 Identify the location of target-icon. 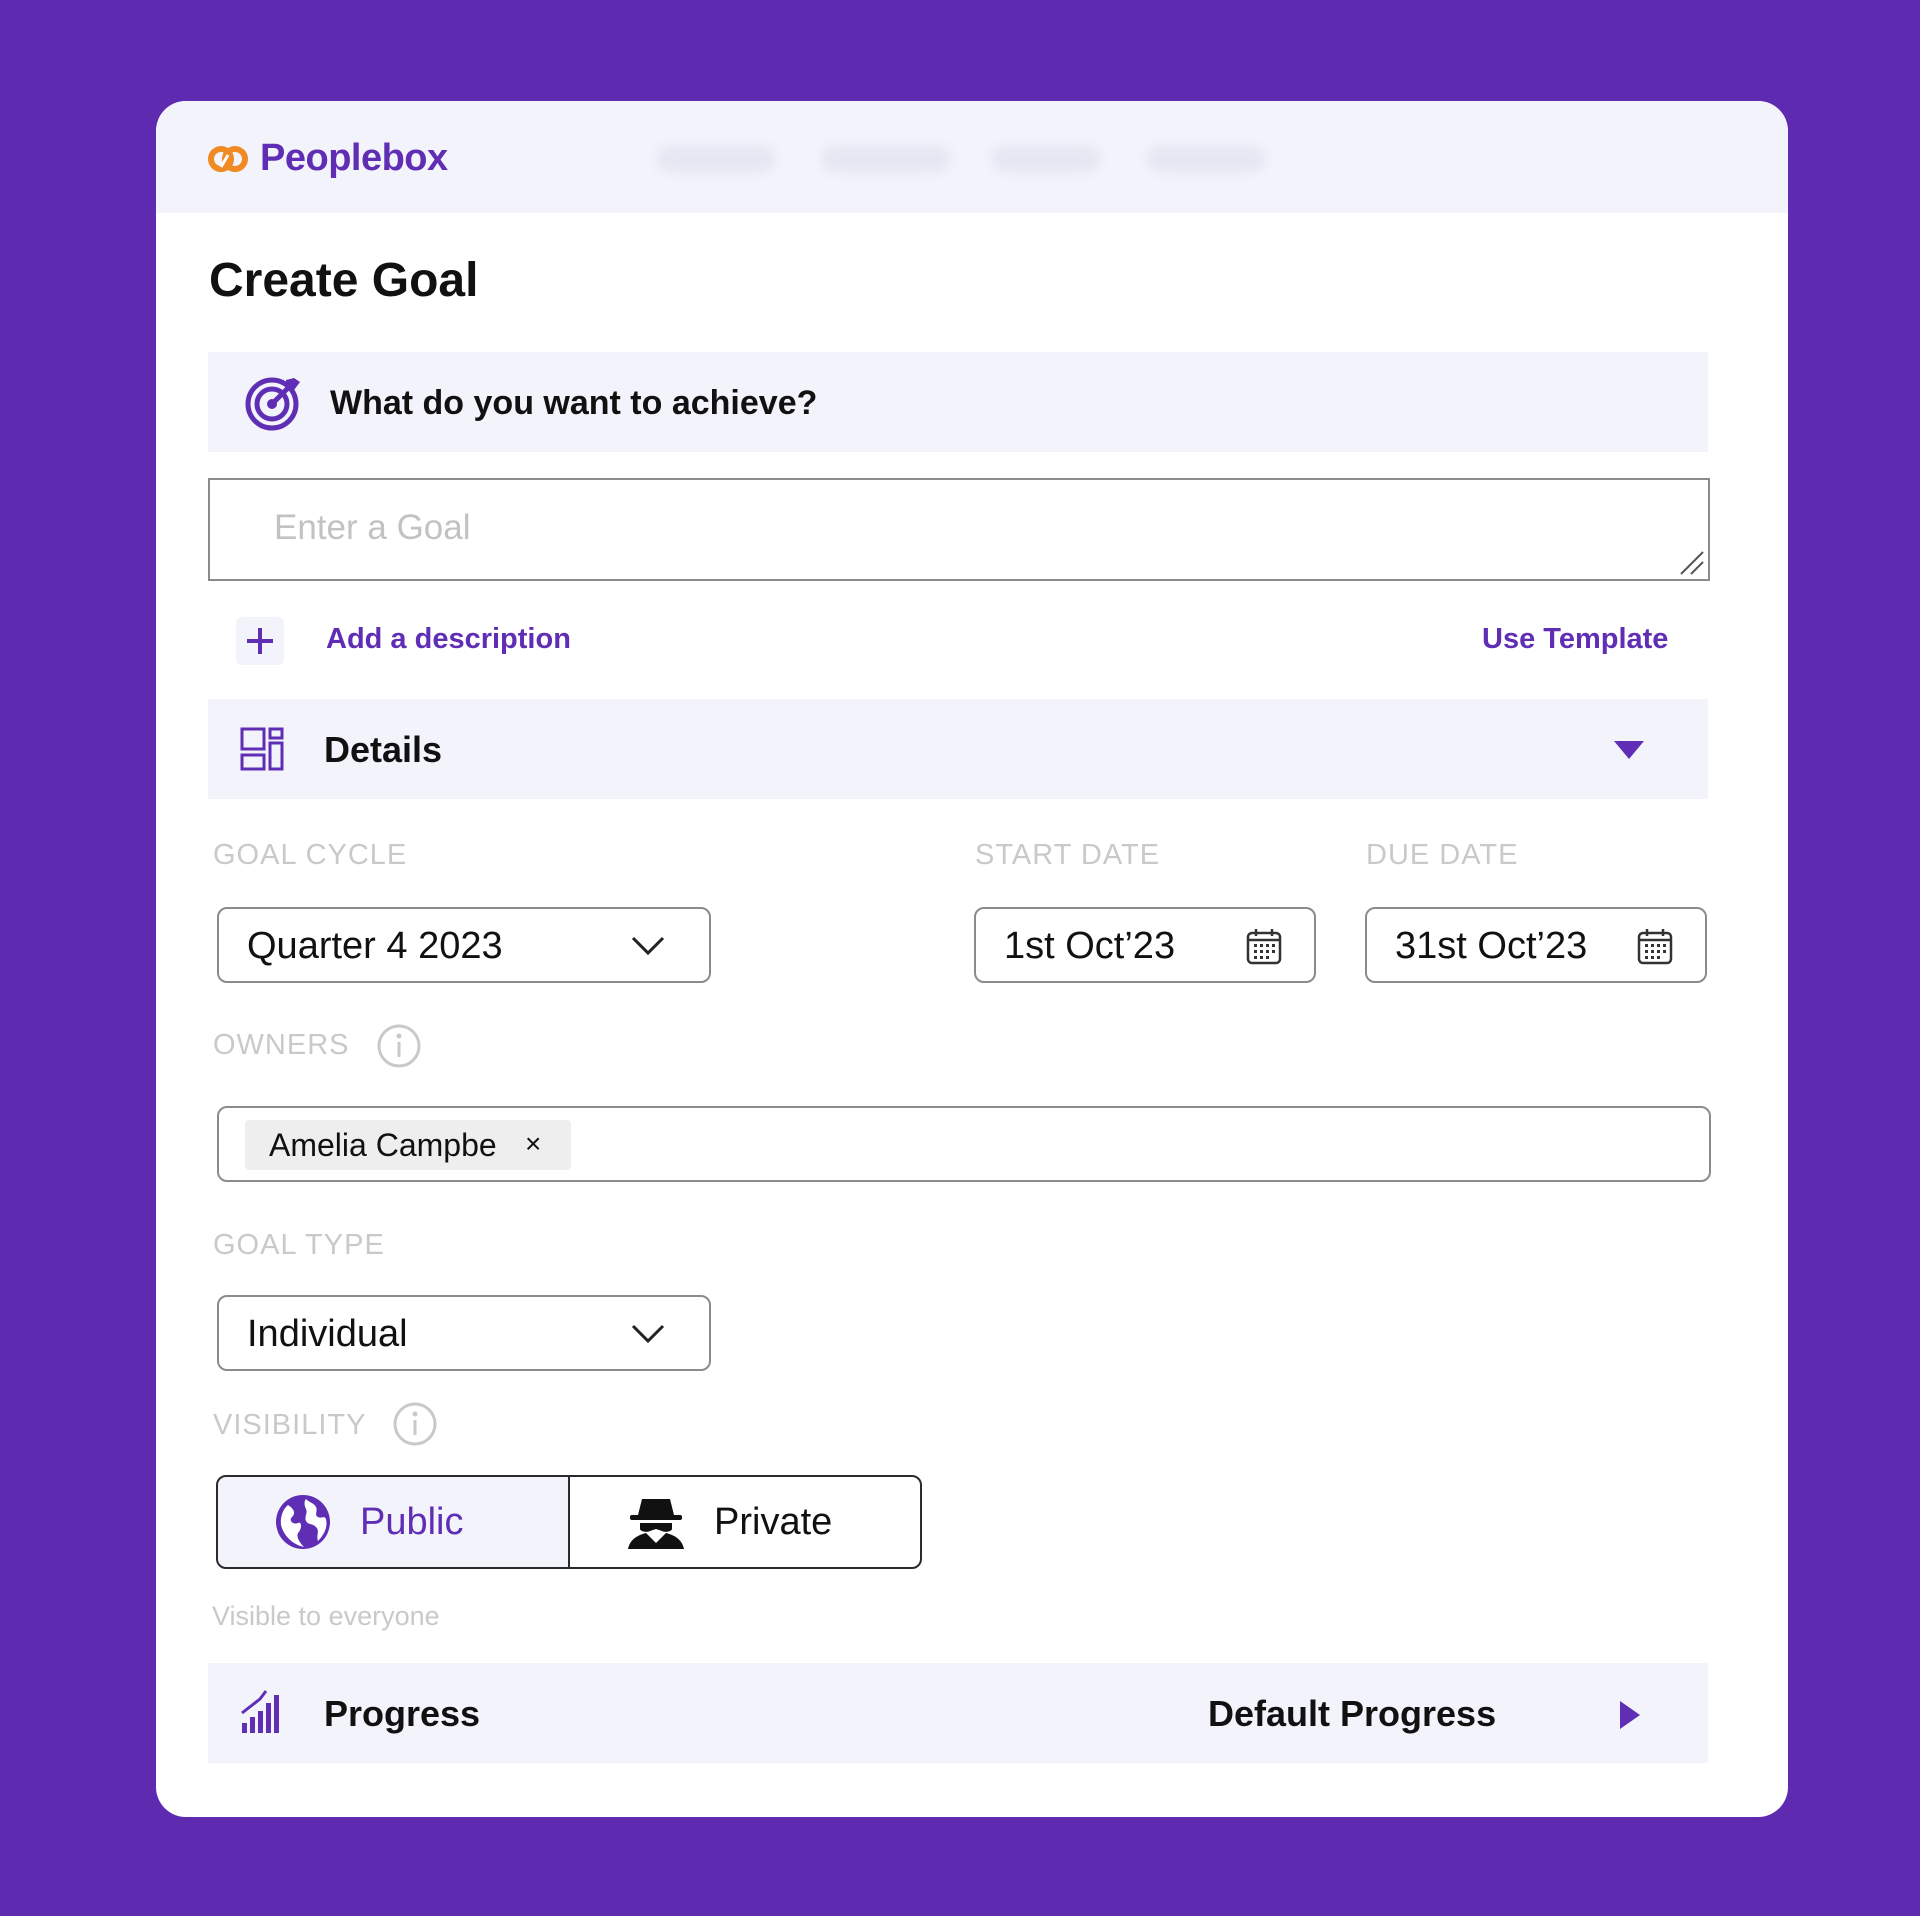
(272, 404).